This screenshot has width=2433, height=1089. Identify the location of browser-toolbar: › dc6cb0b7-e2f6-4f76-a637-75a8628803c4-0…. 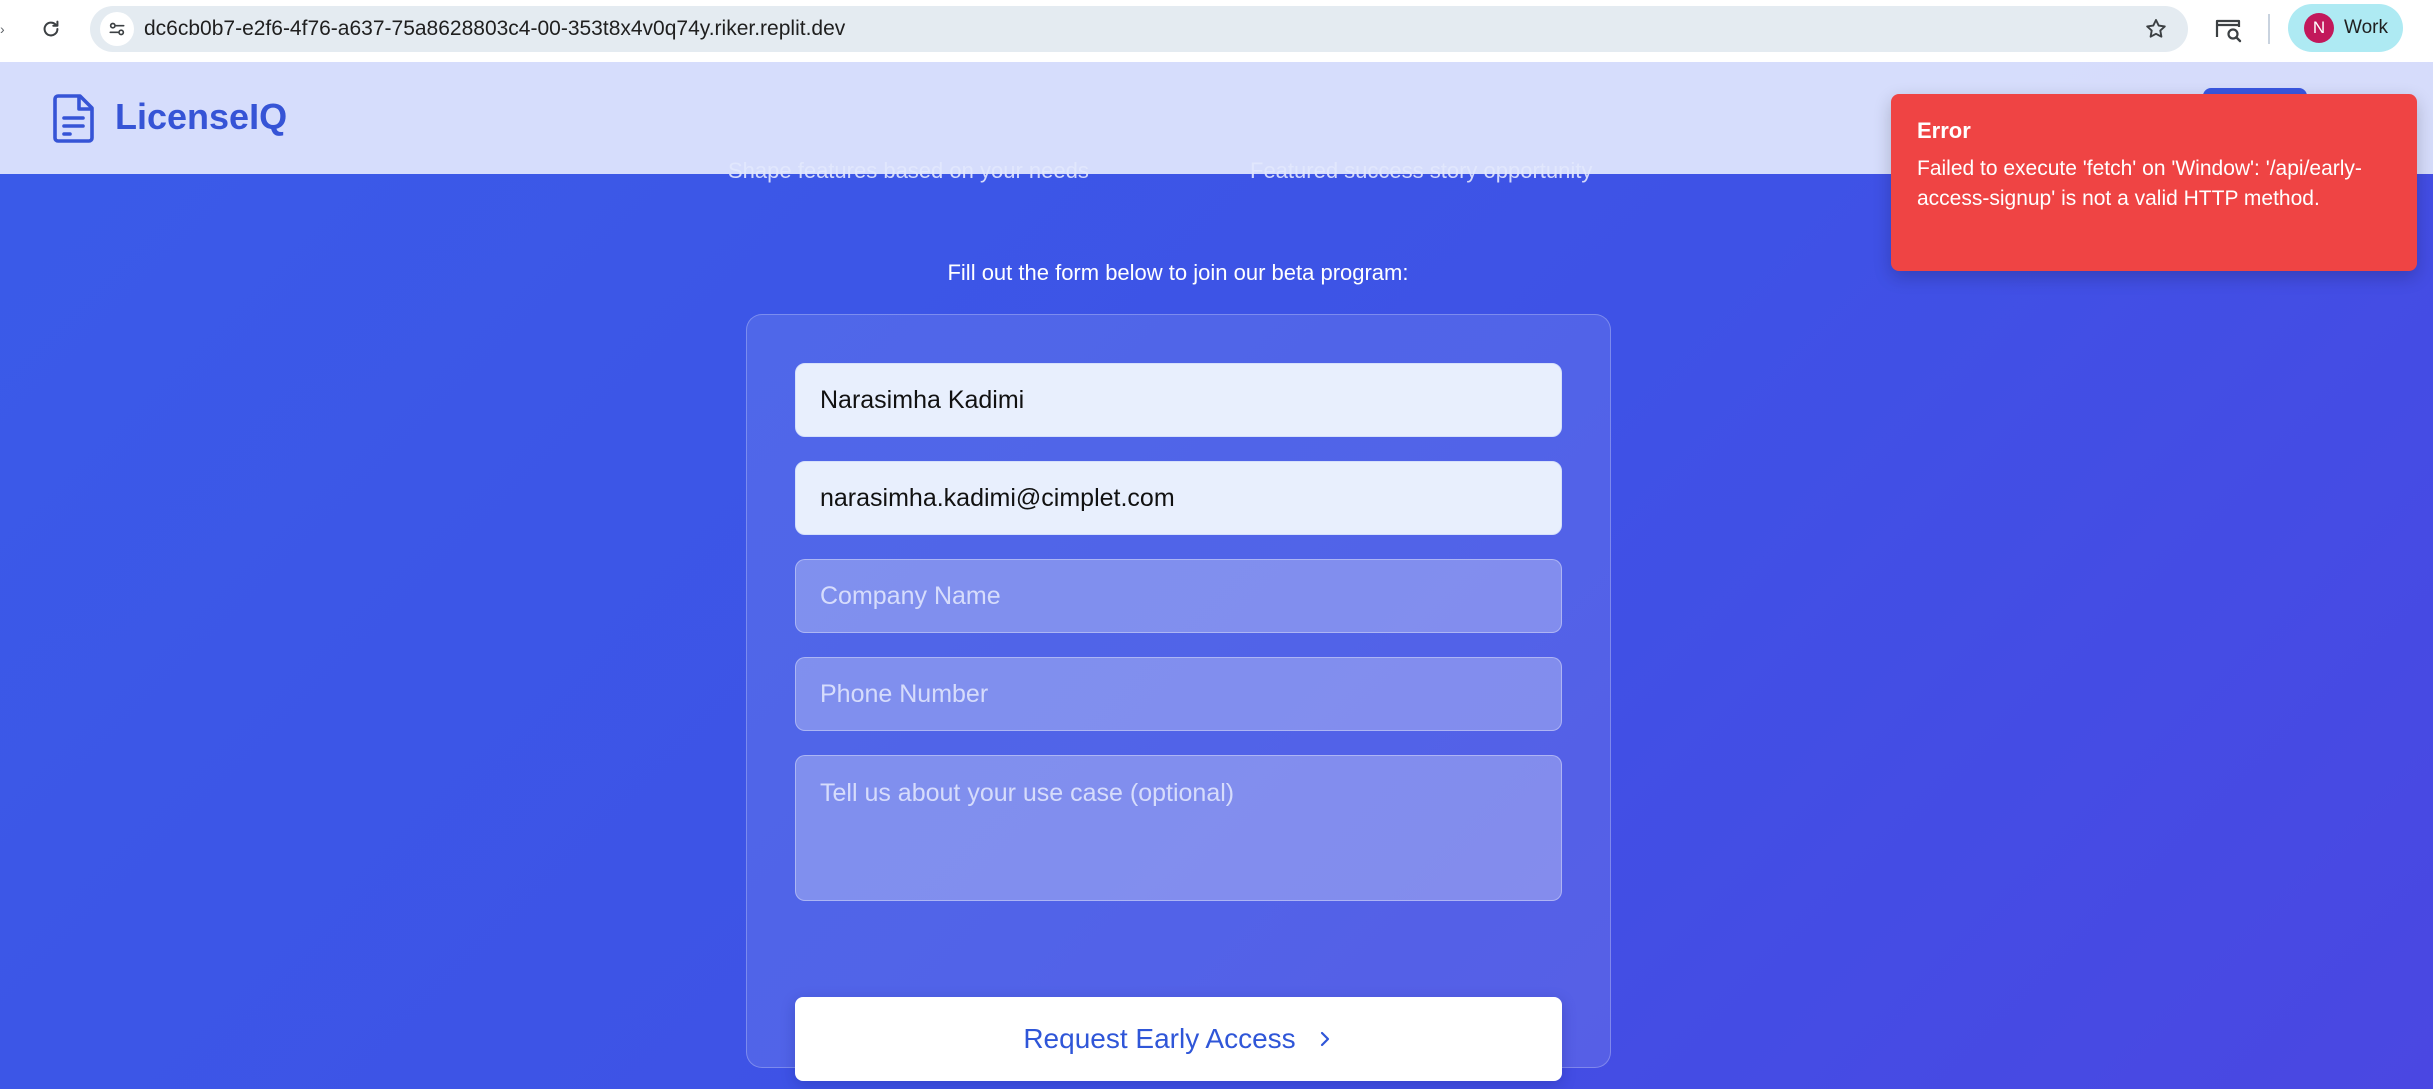
(1216, 31).